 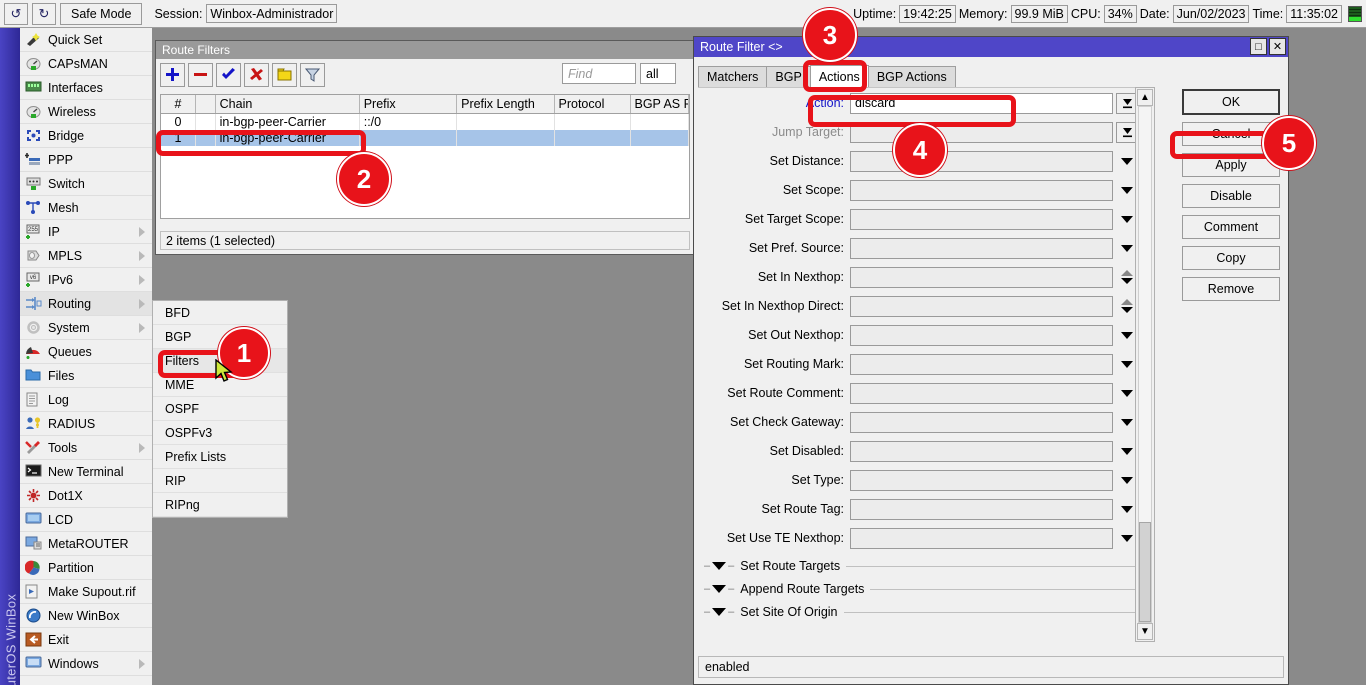 What do you see at coordinates (835, 76) in the screenshot?
I see `annotation-highlight-actions-tab` at bounding box center [835, 76].